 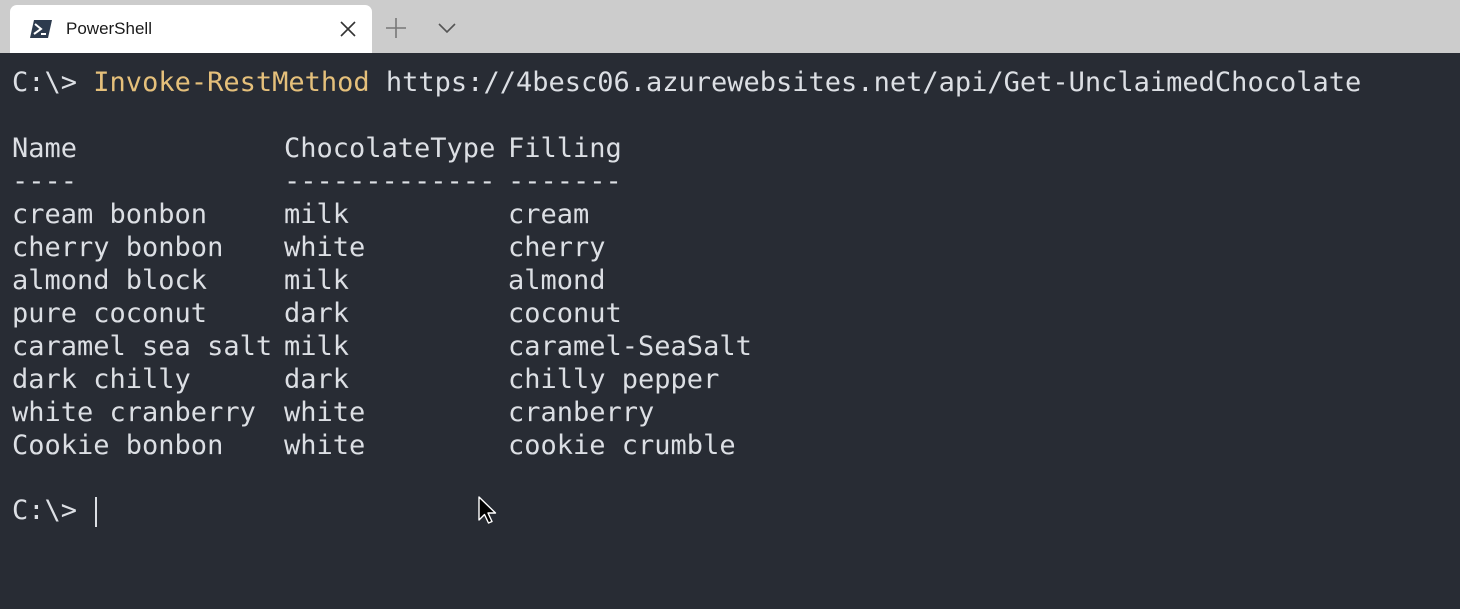 I want to click on cell-filling: coconut, so click(x=565, y=313).